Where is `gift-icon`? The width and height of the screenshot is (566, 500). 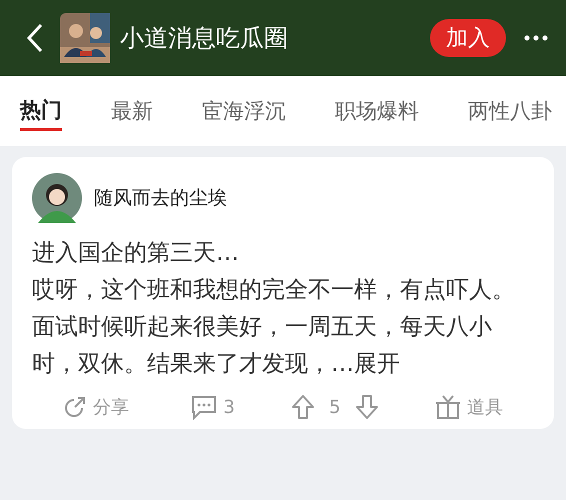
gift-icon is located at coordinates (447, 407).